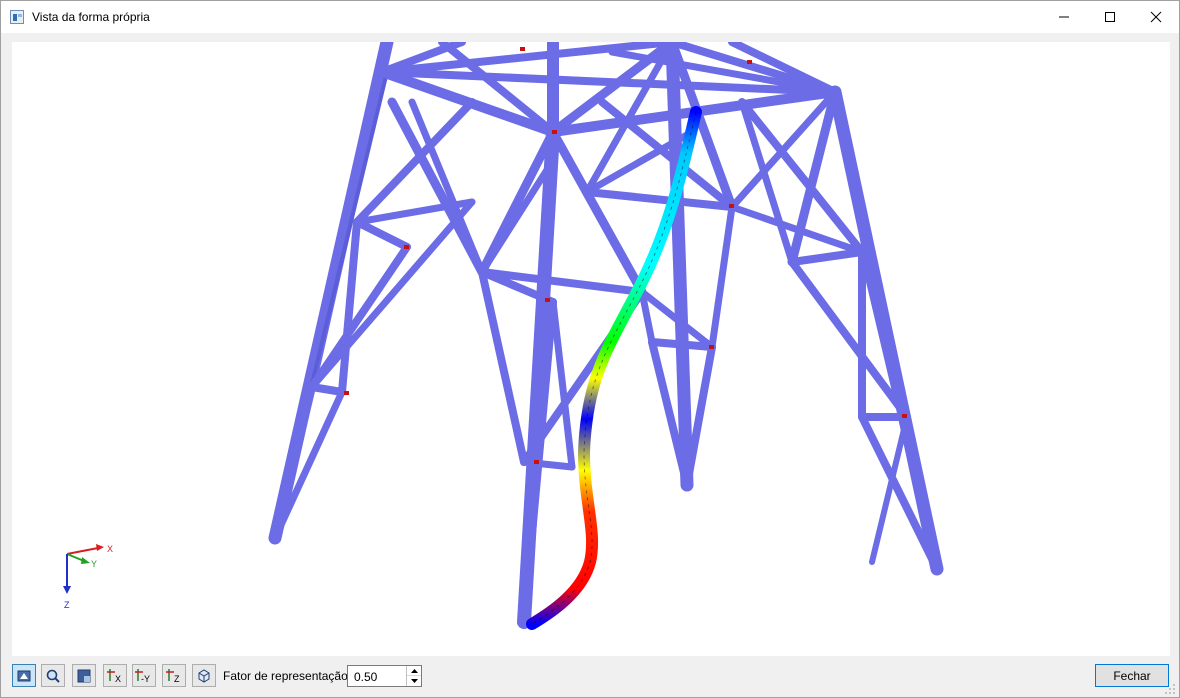 The height and width of the screenshot is (698, 1180). I want to click on zoom-button, so click(53, 675).